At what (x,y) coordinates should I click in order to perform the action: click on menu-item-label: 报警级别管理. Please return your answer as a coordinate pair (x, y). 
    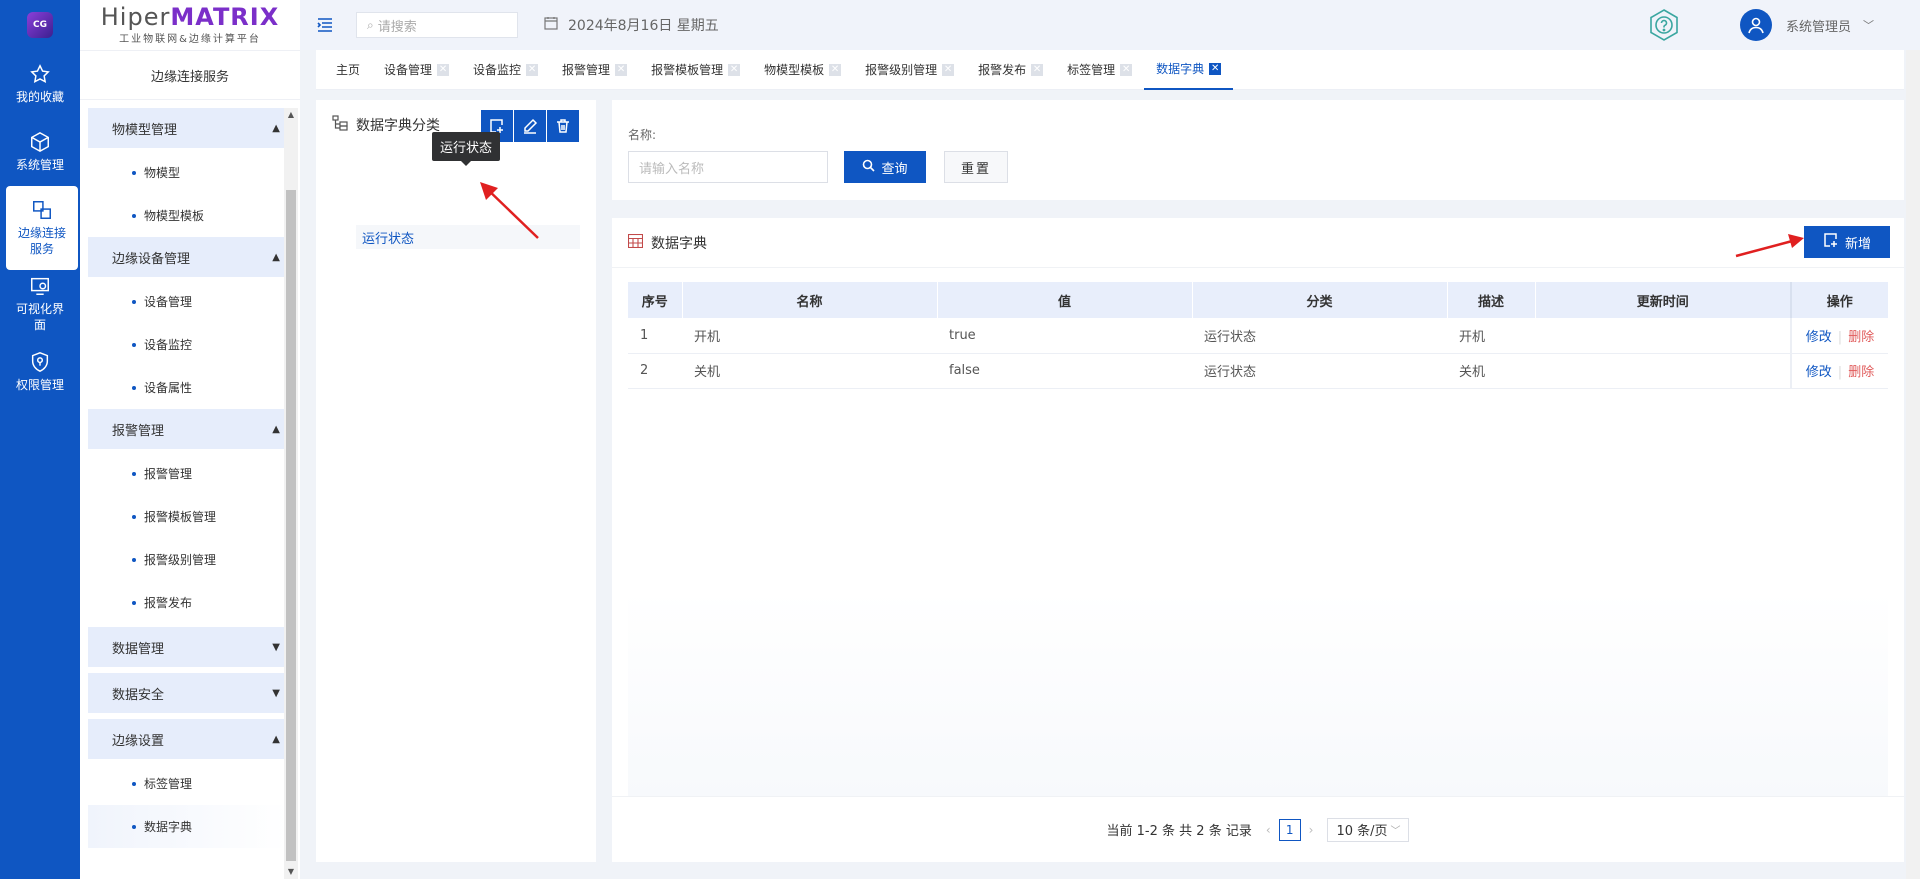
    Looking at the image, I should click on (180, 560).